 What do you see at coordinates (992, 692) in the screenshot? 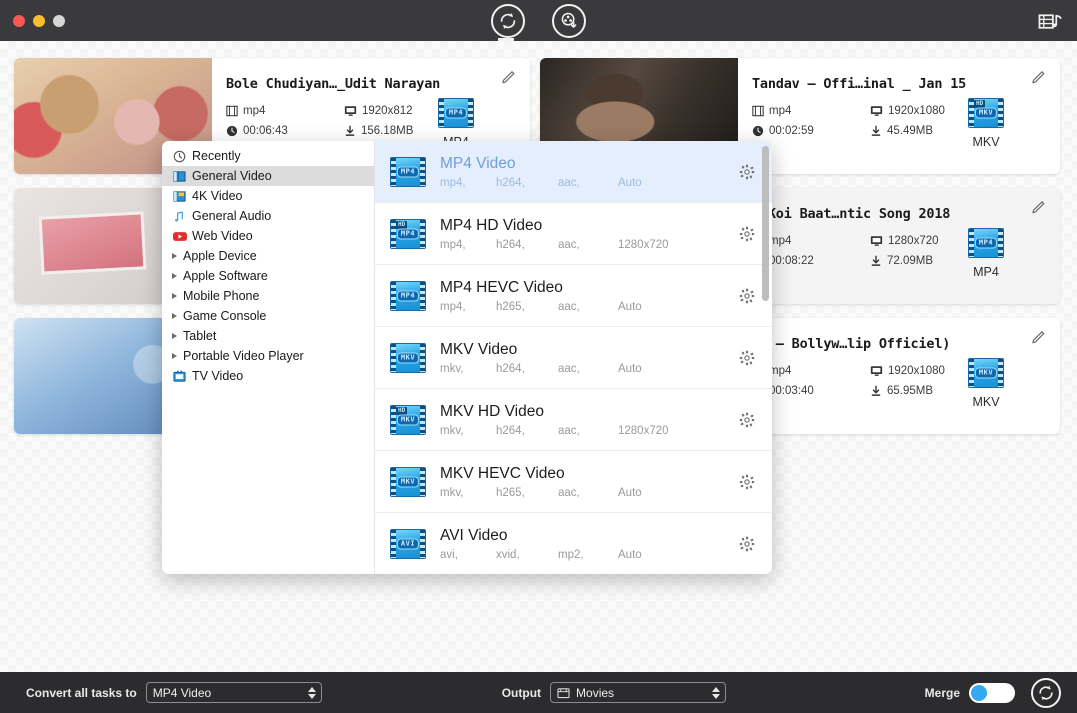
I see `merge-toggle` at bounding box center [992, 692].